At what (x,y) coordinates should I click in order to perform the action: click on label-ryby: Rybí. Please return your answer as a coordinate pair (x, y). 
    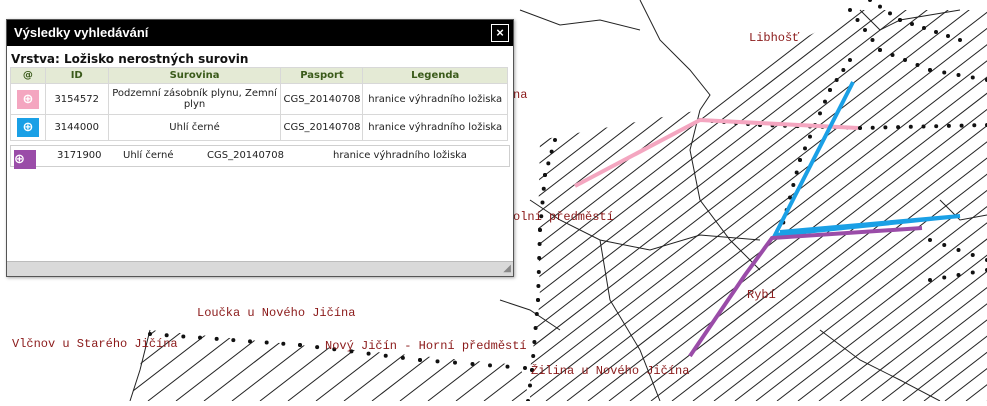
    Looking at the image, I should click on (761, 295).